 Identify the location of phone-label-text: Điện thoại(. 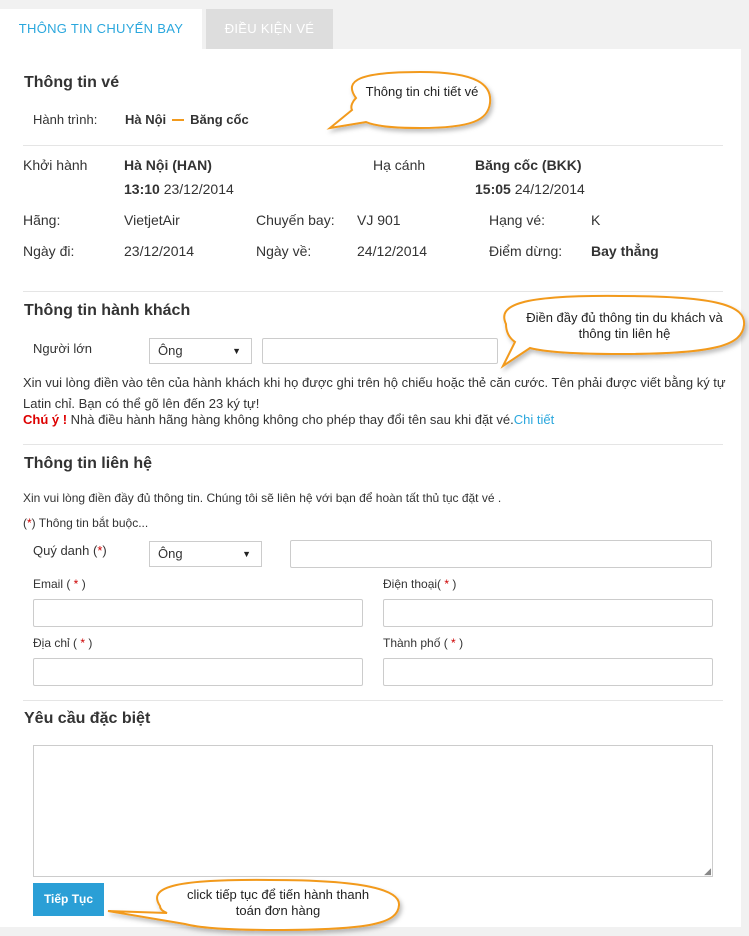
(412, 584).